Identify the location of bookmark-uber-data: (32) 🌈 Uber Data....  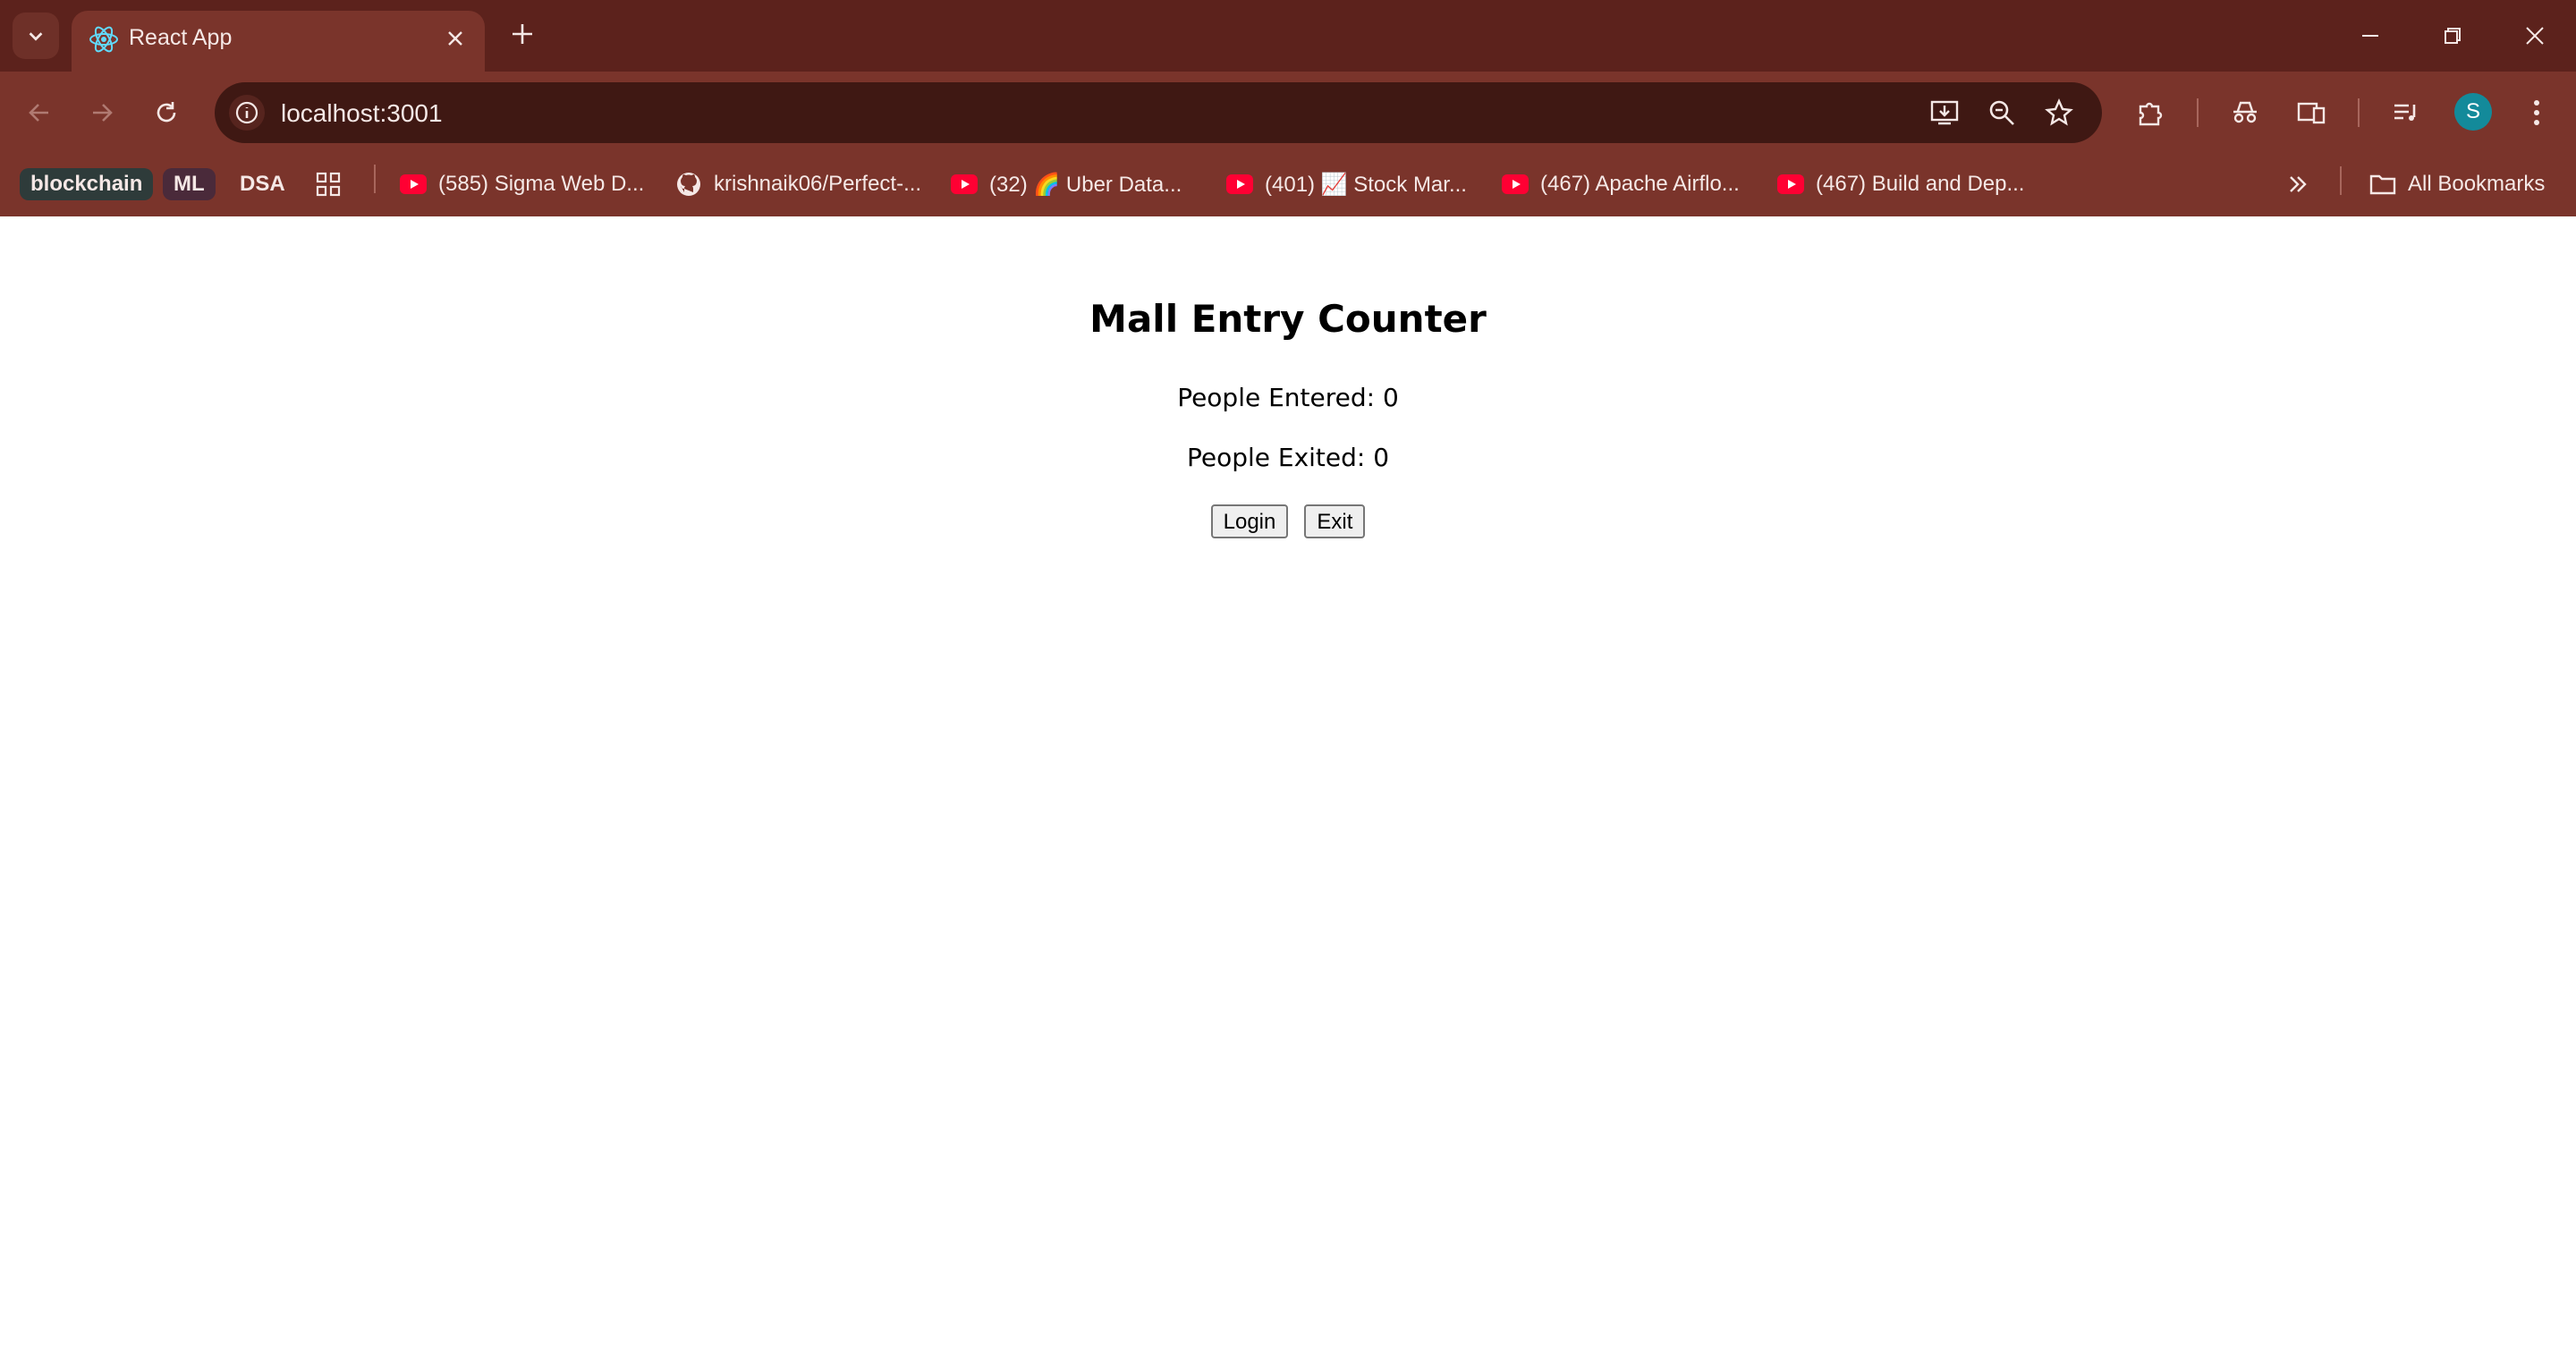
(1066, 184).